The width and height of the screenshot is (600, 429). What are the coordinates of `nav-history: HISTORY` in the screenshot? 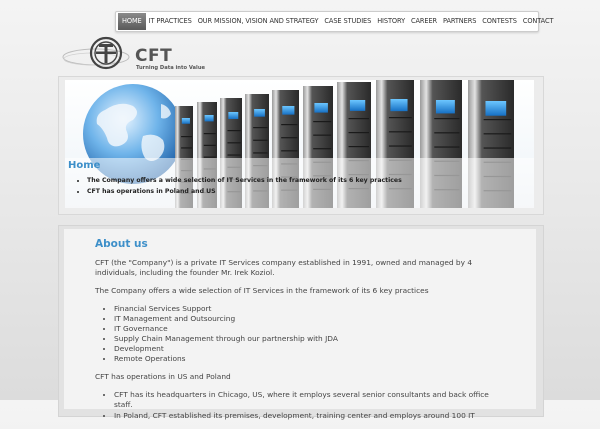 It's located at (391, 21).